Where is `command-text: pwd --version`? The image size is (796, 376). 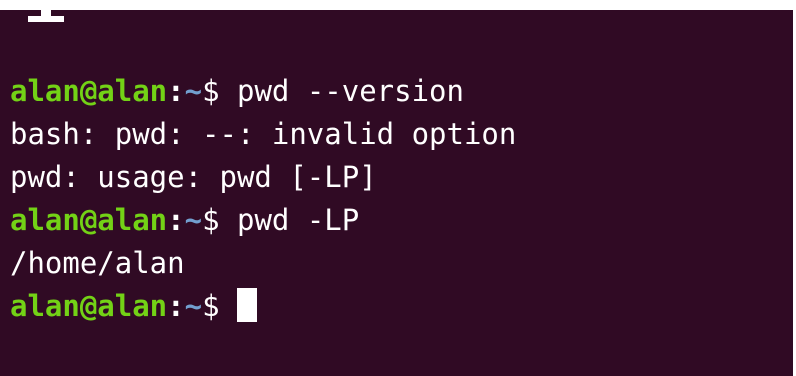 command-text: pwd --version is located at coordinates (350, 91).